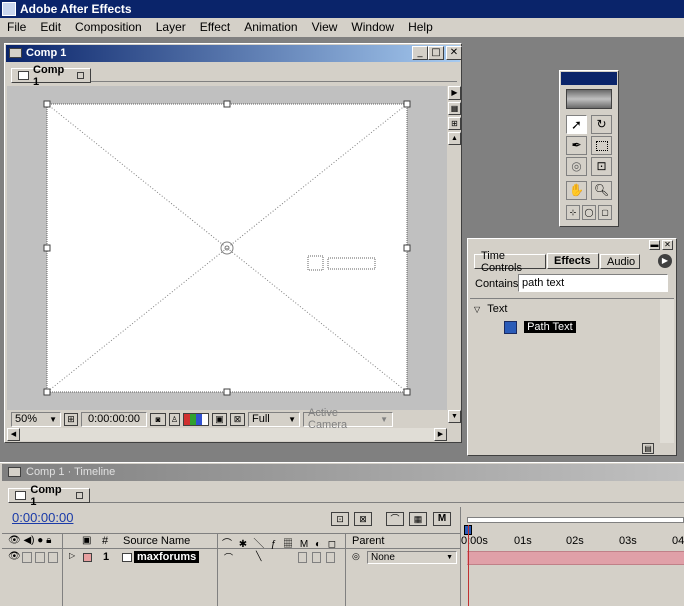 This screenshot has height=606, width=684. I want to click on menu-composition: Composition, so click(108, 27).